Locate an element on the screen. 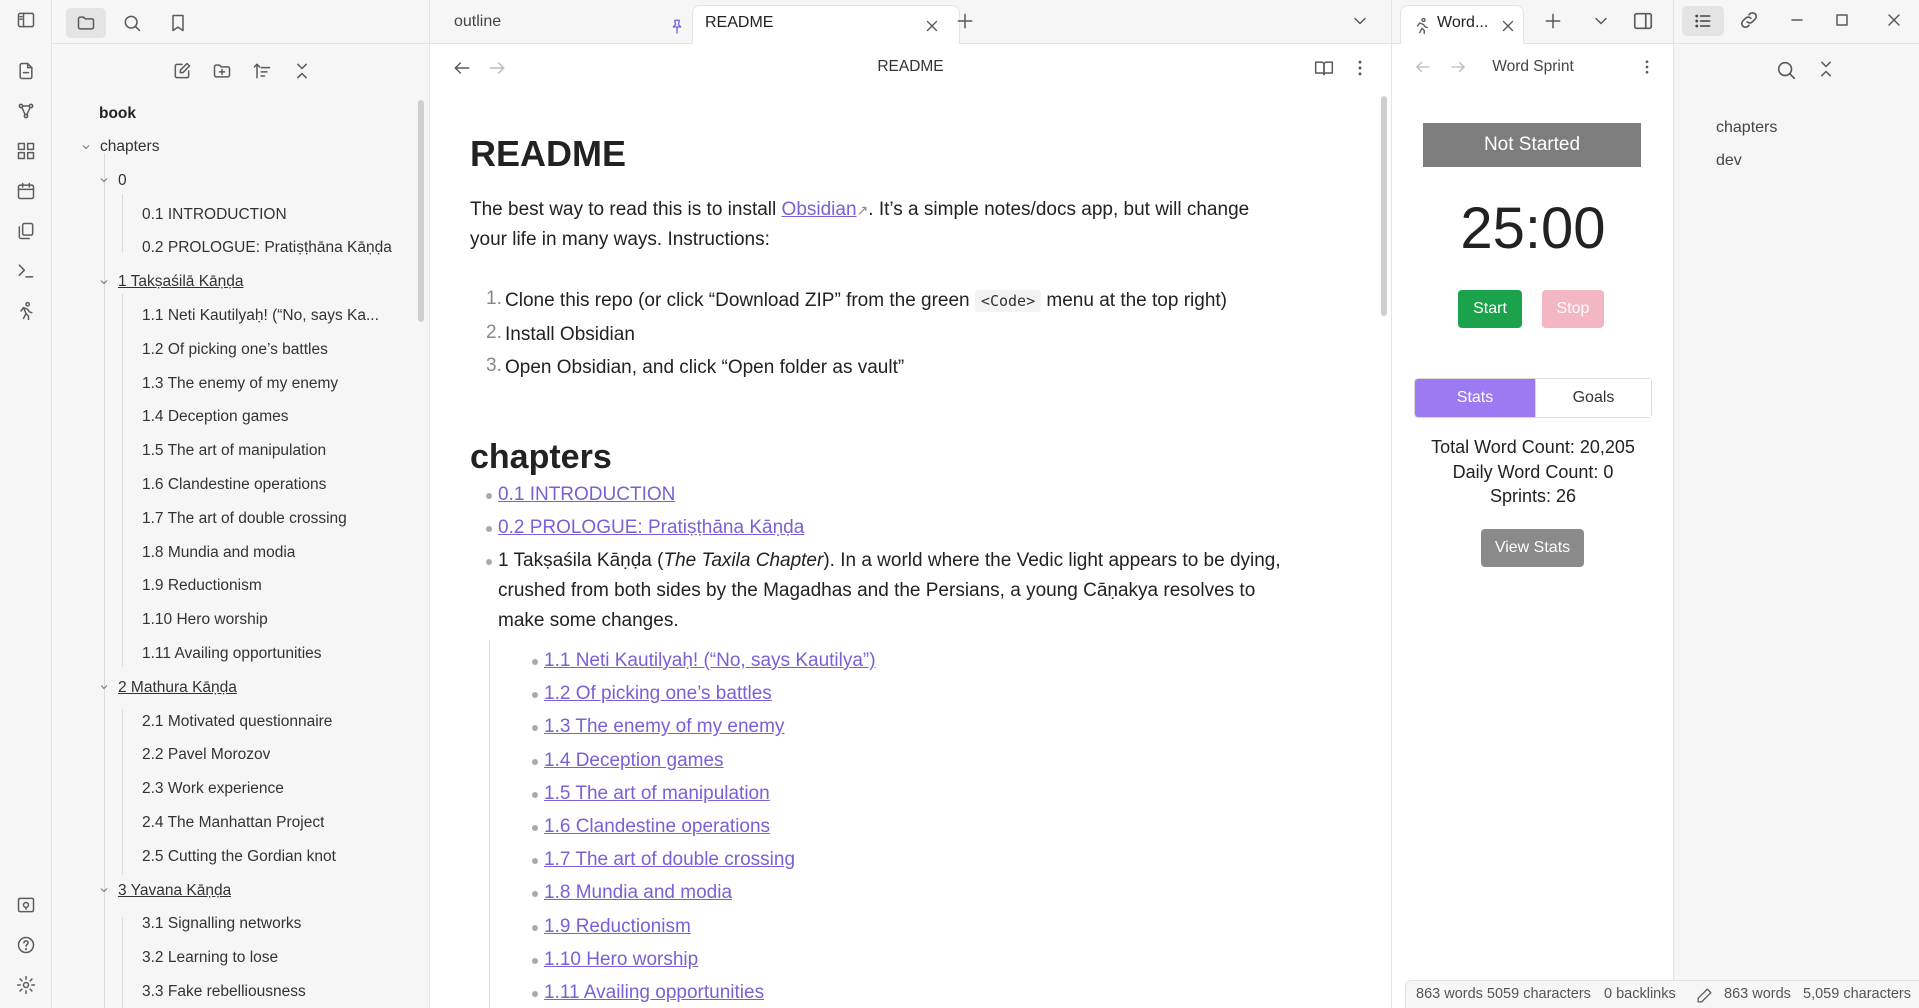  sprint-count: Sprints: 26 is located at coordinates (1533, 496).